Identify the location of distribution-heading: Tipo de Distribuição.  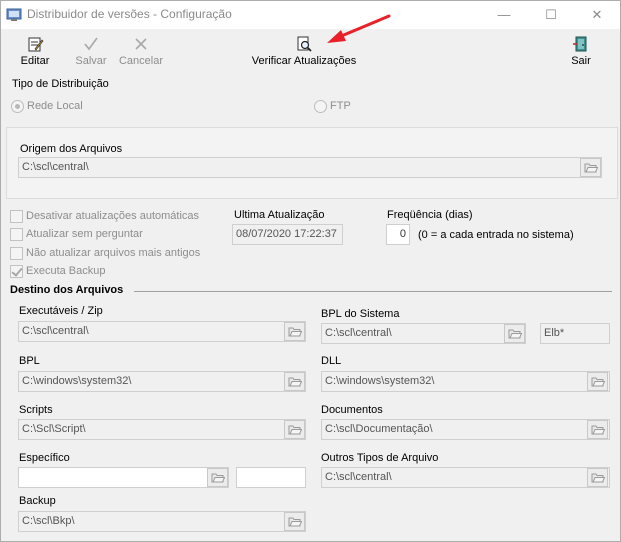
(60, 84).